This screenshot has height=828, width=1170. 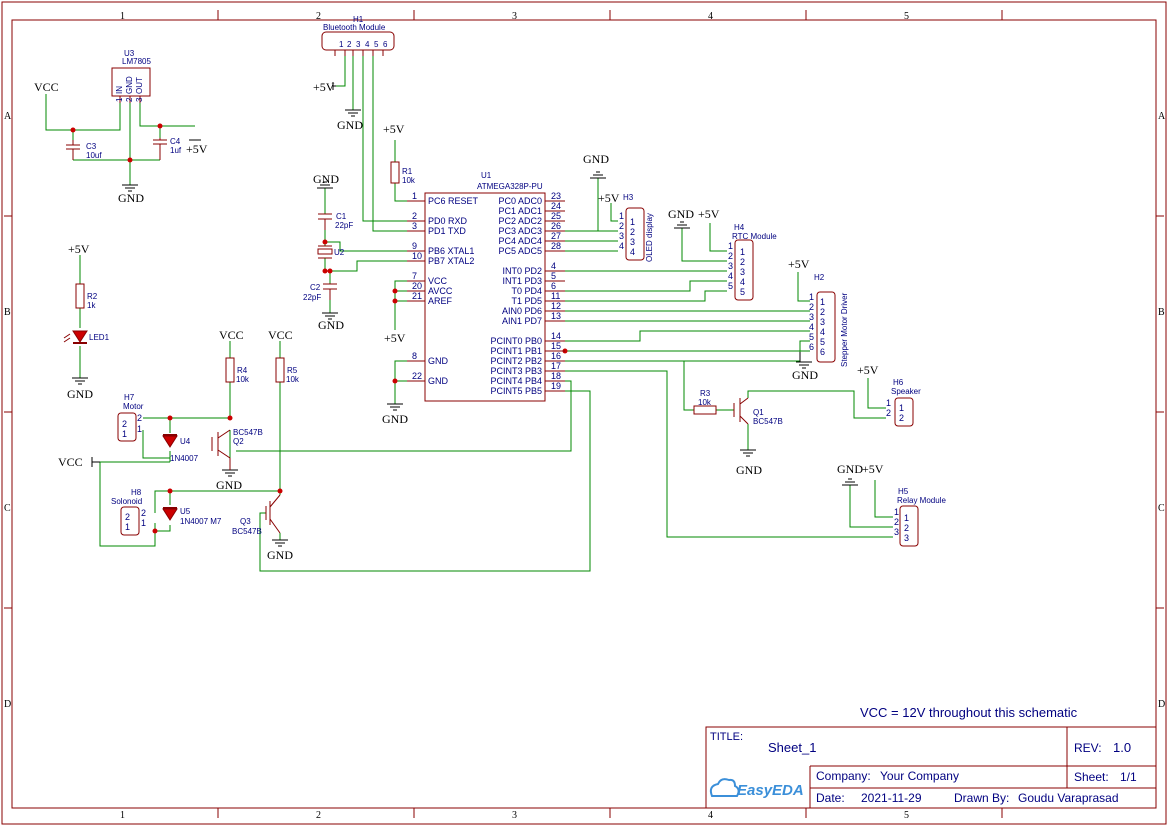 I want to click on h4-pin-4-num: 4, so click(x=730, y=276).